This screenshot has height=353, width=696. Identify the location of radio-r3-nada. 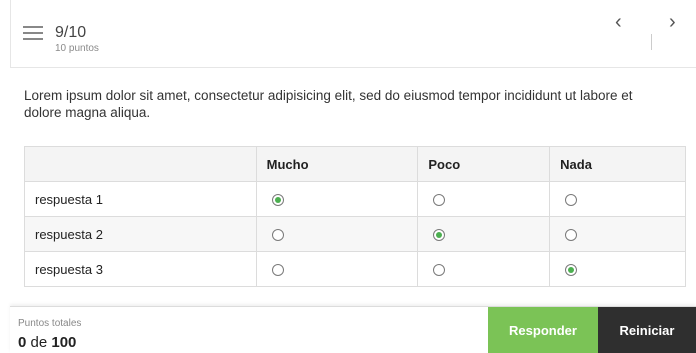
(571, 270).